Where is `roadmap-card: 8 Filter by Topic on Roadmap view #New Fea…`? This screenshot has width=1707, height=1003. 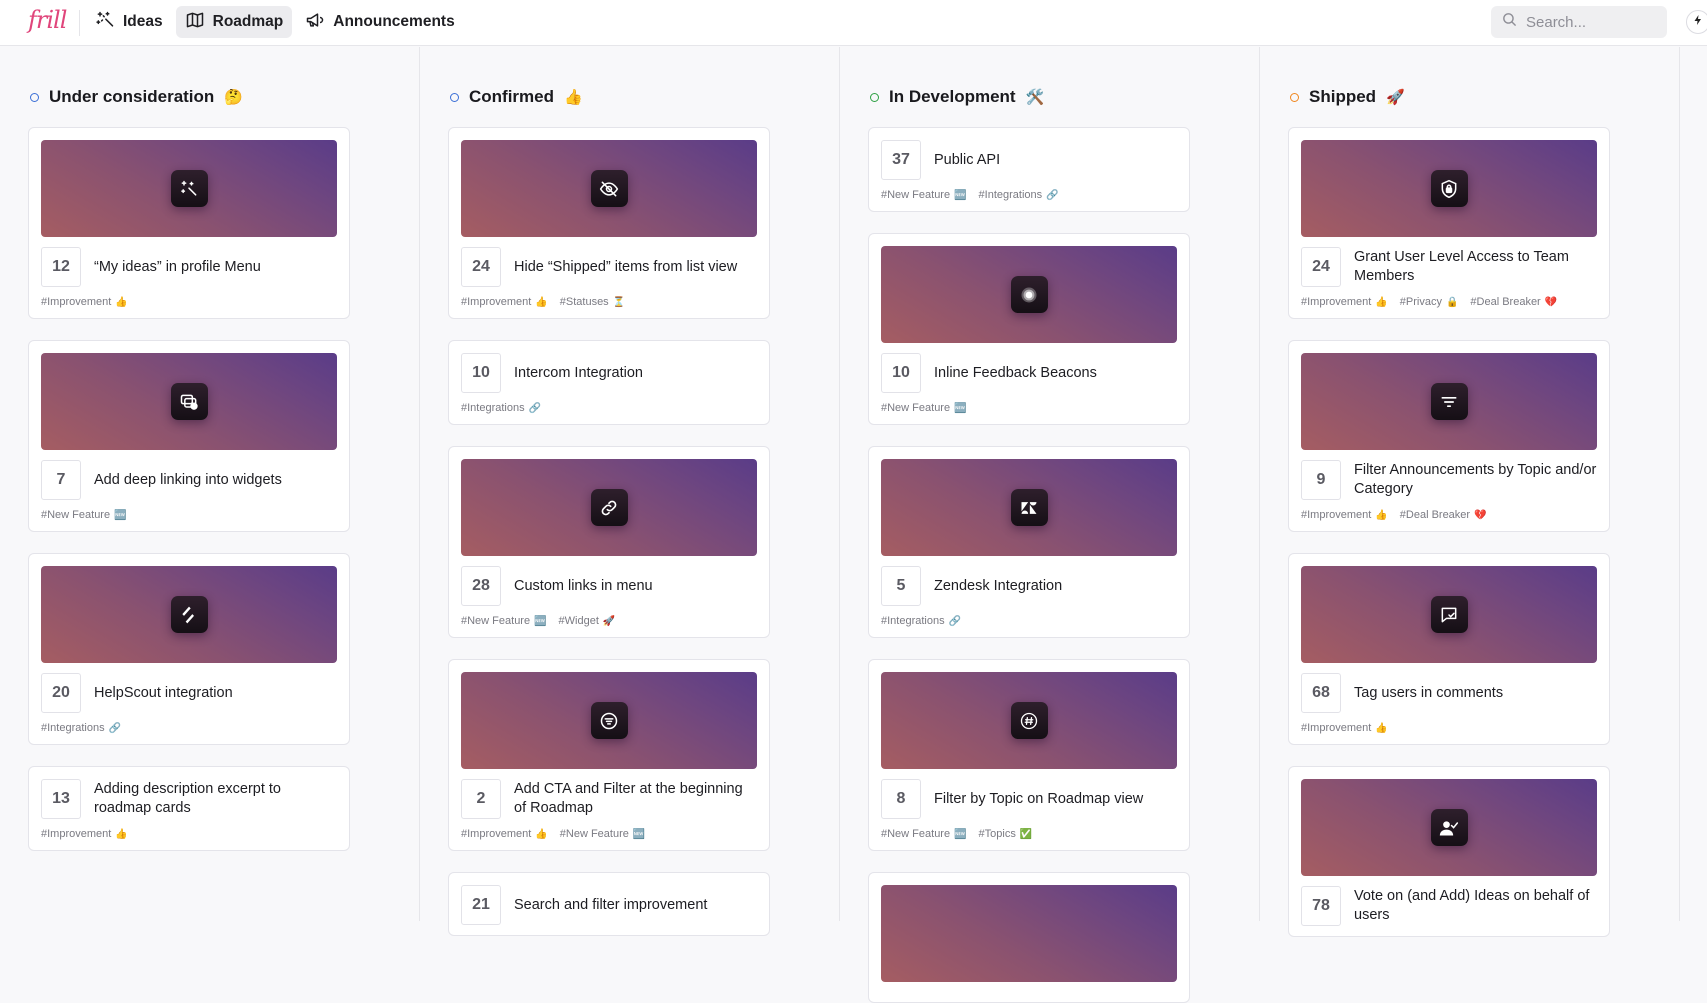 roadmap-card: 8 Filter by Topic on Roadmap view #New Fea… is located at coordinates (1029, 755).